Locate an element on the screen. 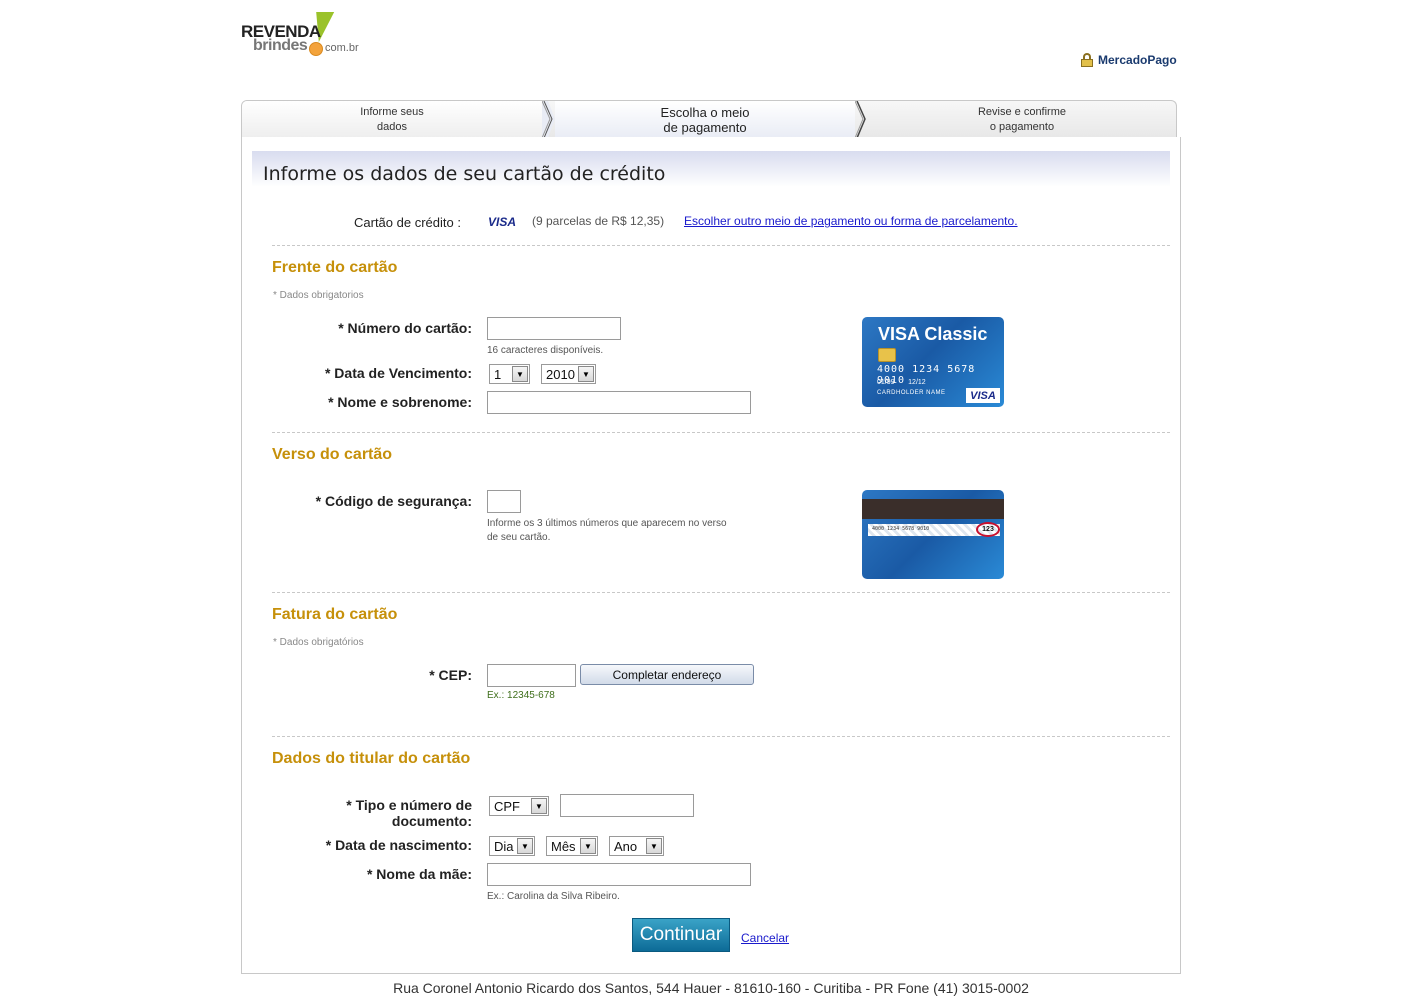 This screenshot has height=1006, width=1423. birth-date-label: * Data de nascimento: is located at coordinates (398, 845).